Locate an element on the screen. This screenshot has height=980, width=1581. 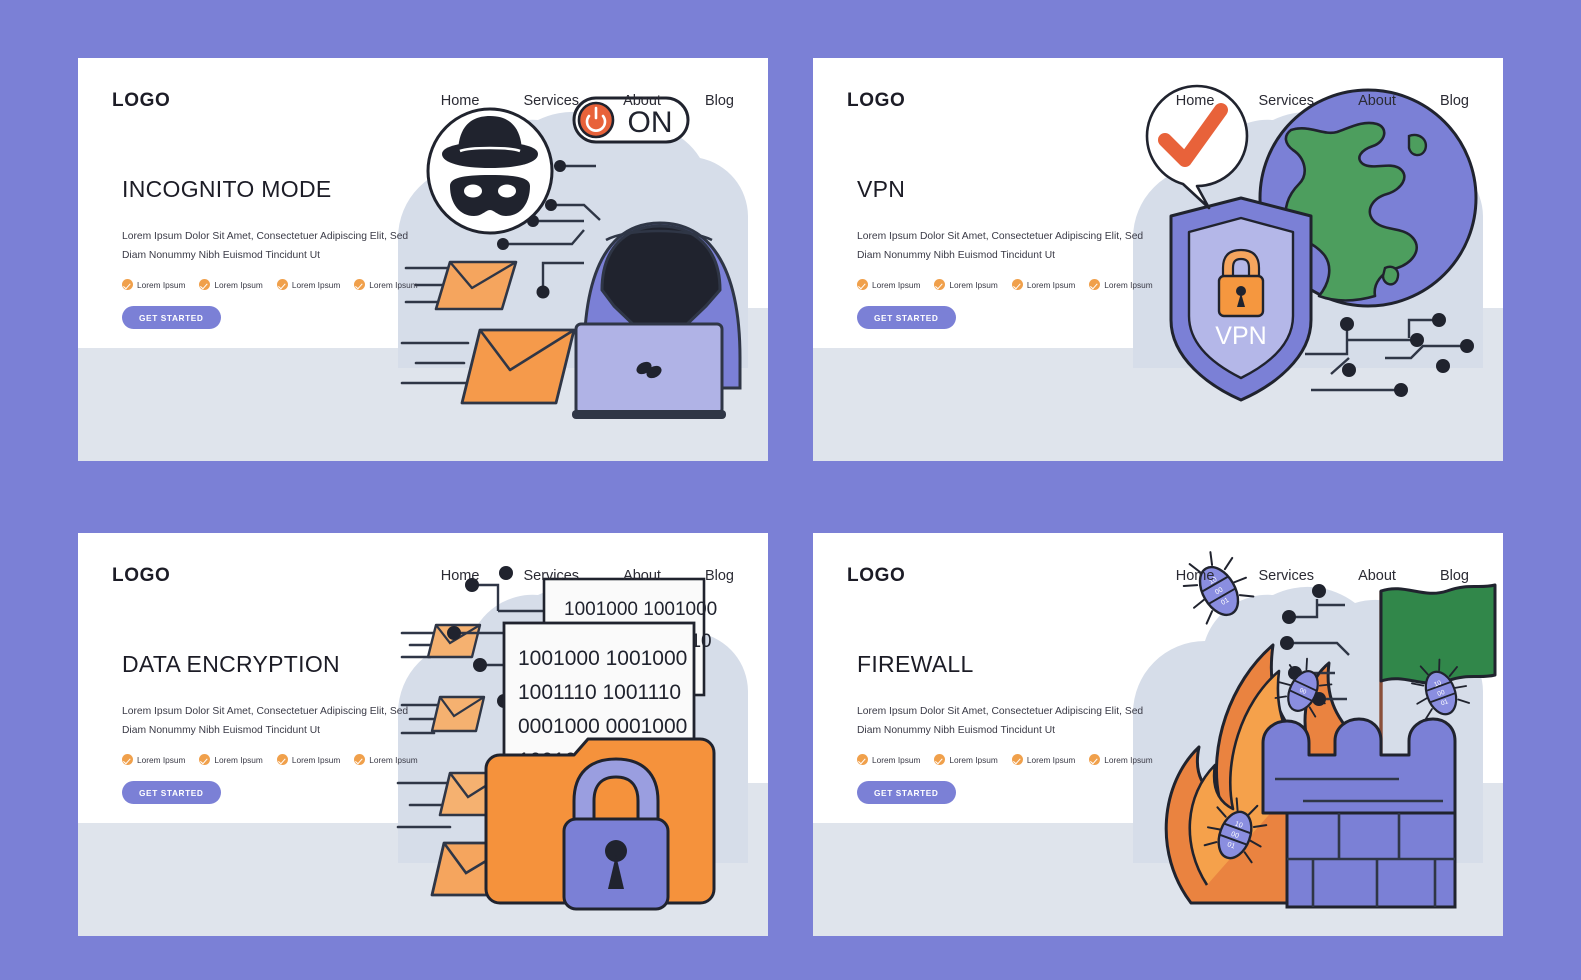
castle-wall is located at coordinates (1359, 813).